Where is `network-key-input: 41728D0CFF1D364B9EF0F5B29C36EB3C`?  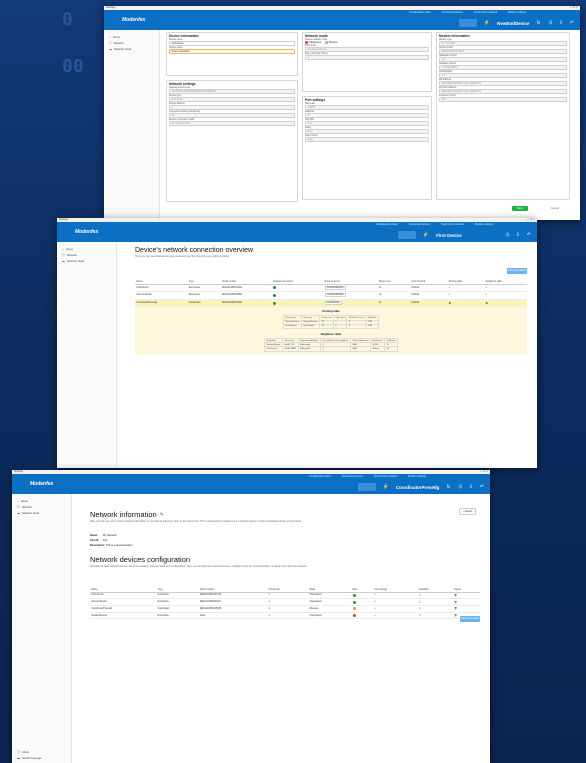
network-key-input: 41728D0CFF1D364B9EF0F5B29C36EB3C is located at coordinates (232, 91).